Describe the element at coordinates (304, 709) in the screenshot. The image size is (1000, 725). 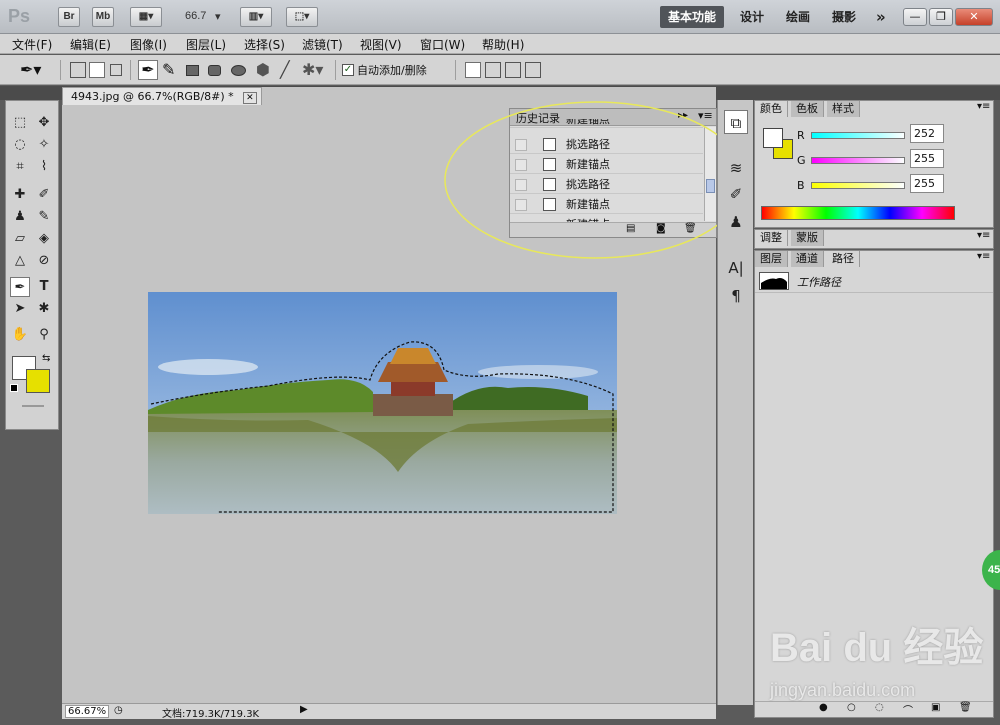
I see `status-menu-icon: ▶` at that location.